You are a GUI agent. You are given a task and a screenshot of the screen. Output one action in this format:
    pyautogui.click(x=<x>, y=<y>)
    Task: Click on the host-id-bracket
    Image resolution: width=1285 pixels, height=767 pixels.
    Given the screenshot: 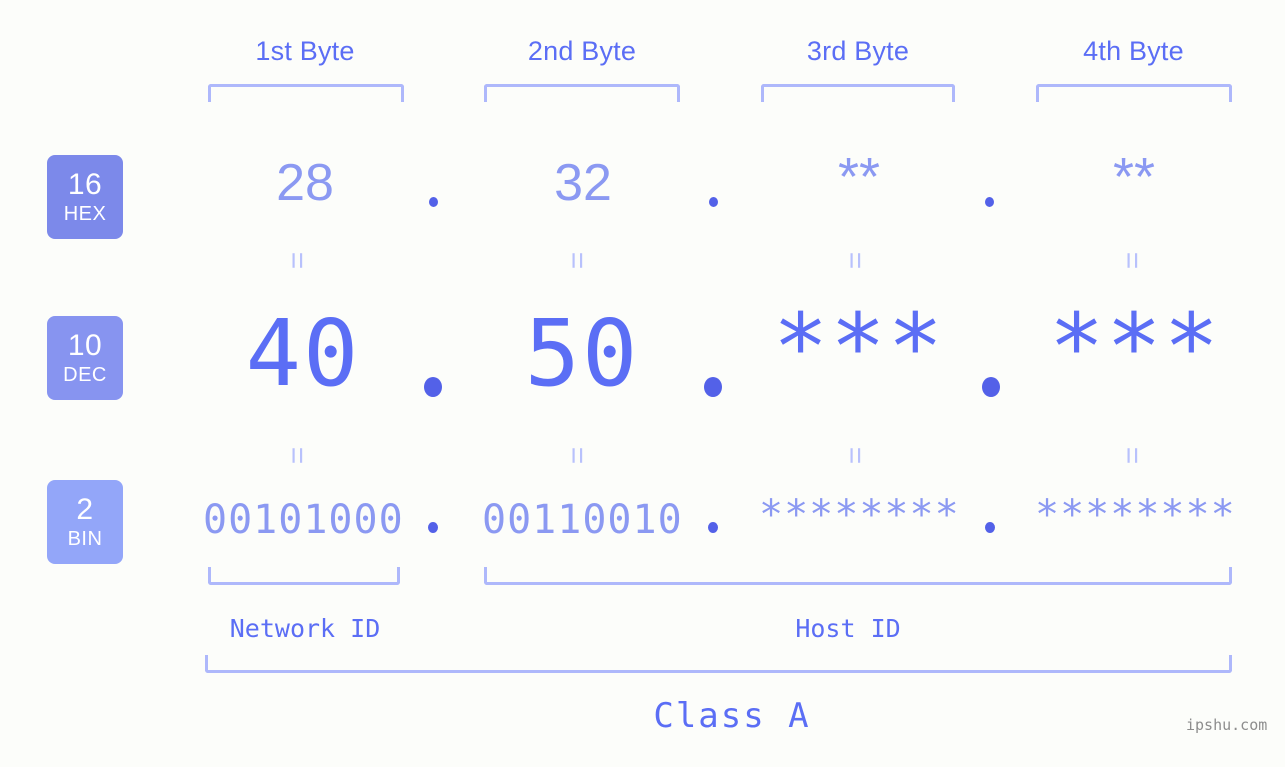 What is the action you would take?
    pyautogui.click(x=858, y=576)
    